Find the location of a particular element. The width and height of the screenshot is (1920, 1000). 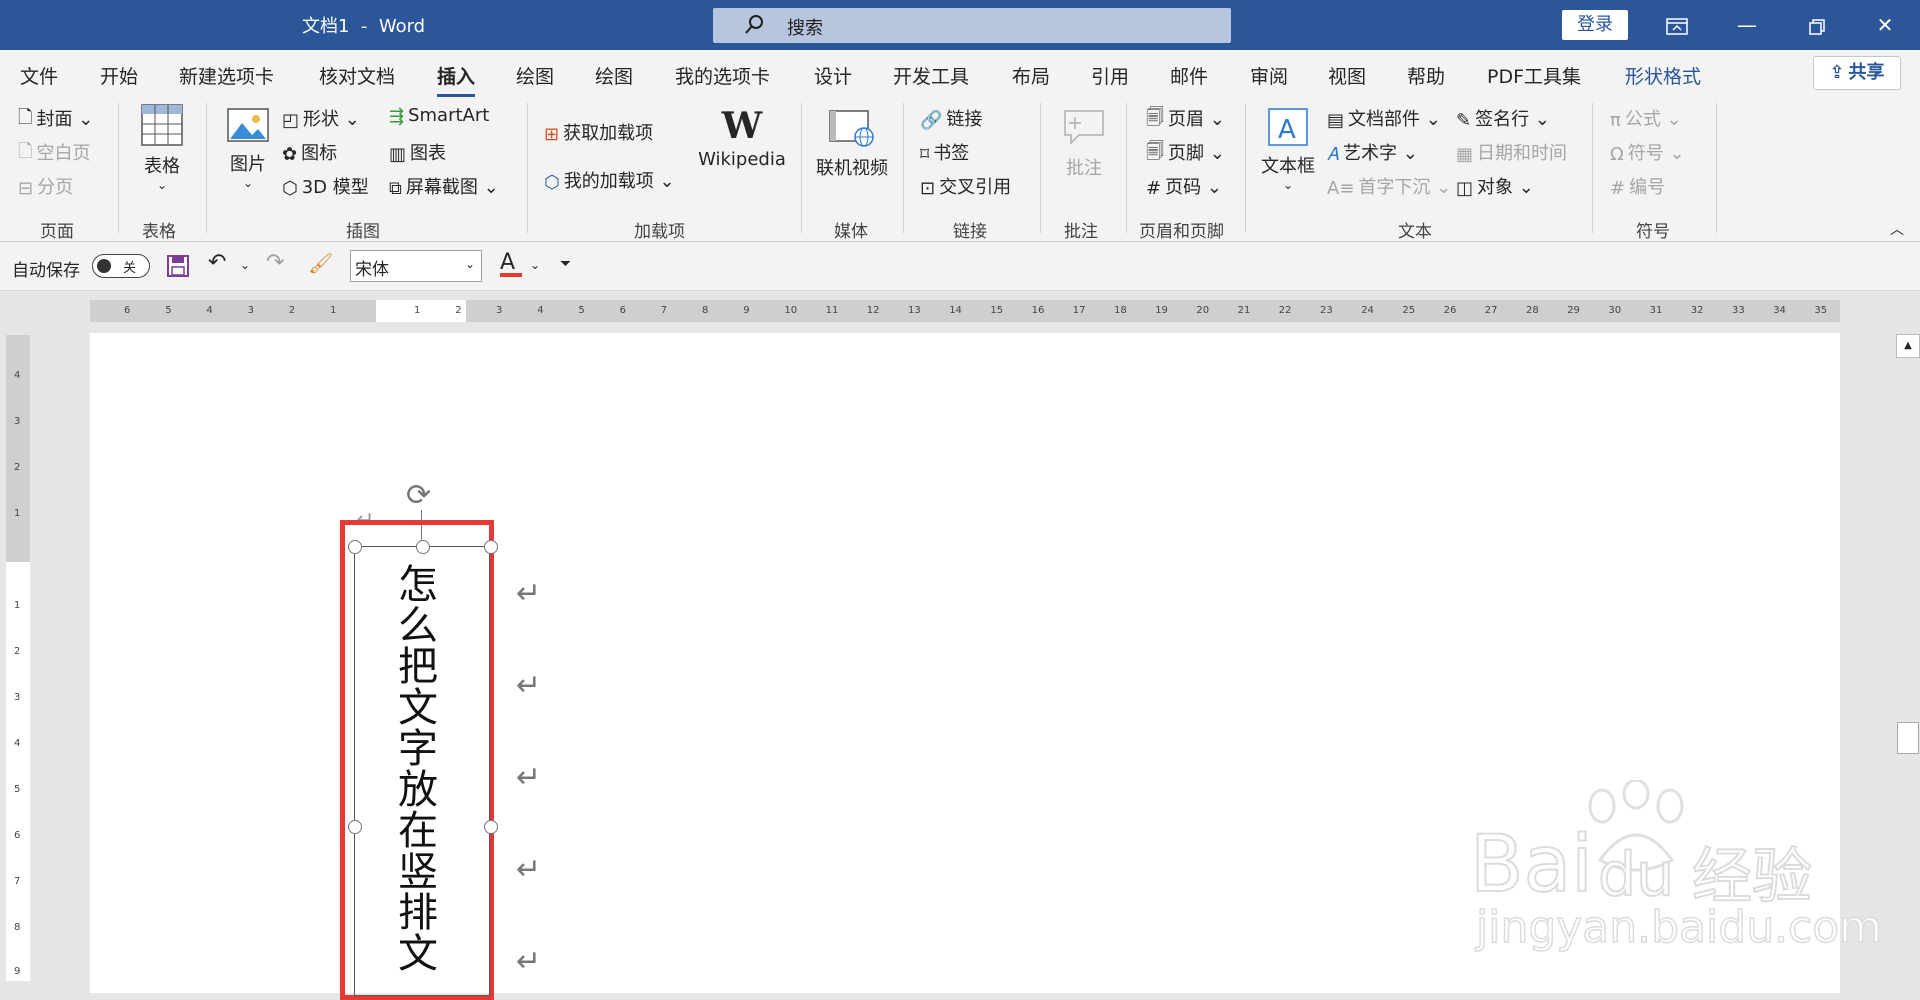

header-label: 页眉 is located at coordinates (1185, 119).